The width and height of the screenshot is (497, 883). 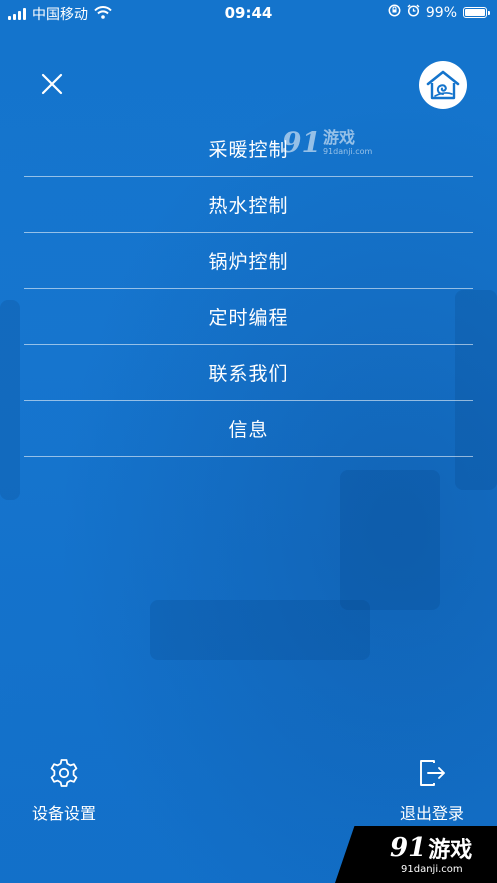 I want to click on logout-button: 退出登录, so click(x=432, y=790).